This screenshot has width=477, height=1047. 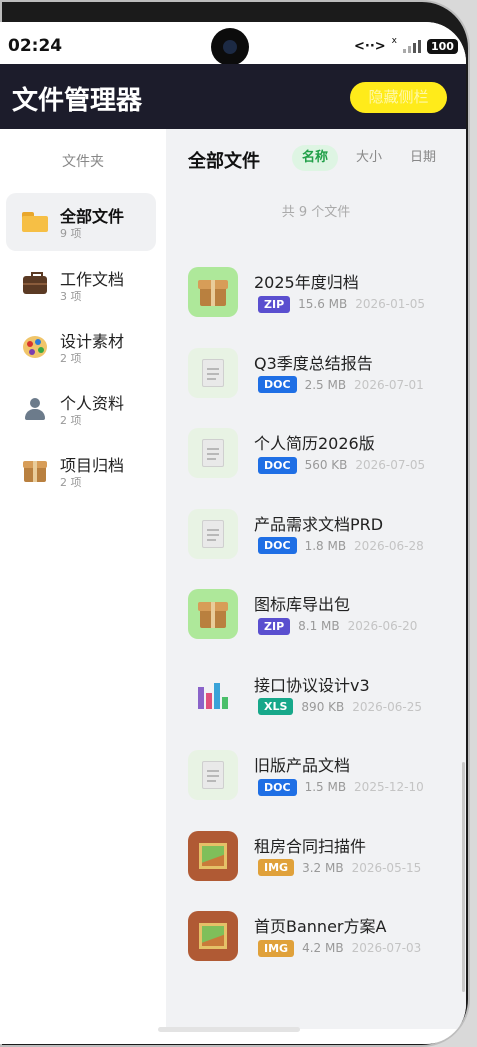 I want to click on hide-sidebar-button: 隐藏侧栏, so click(x=398, y=97).